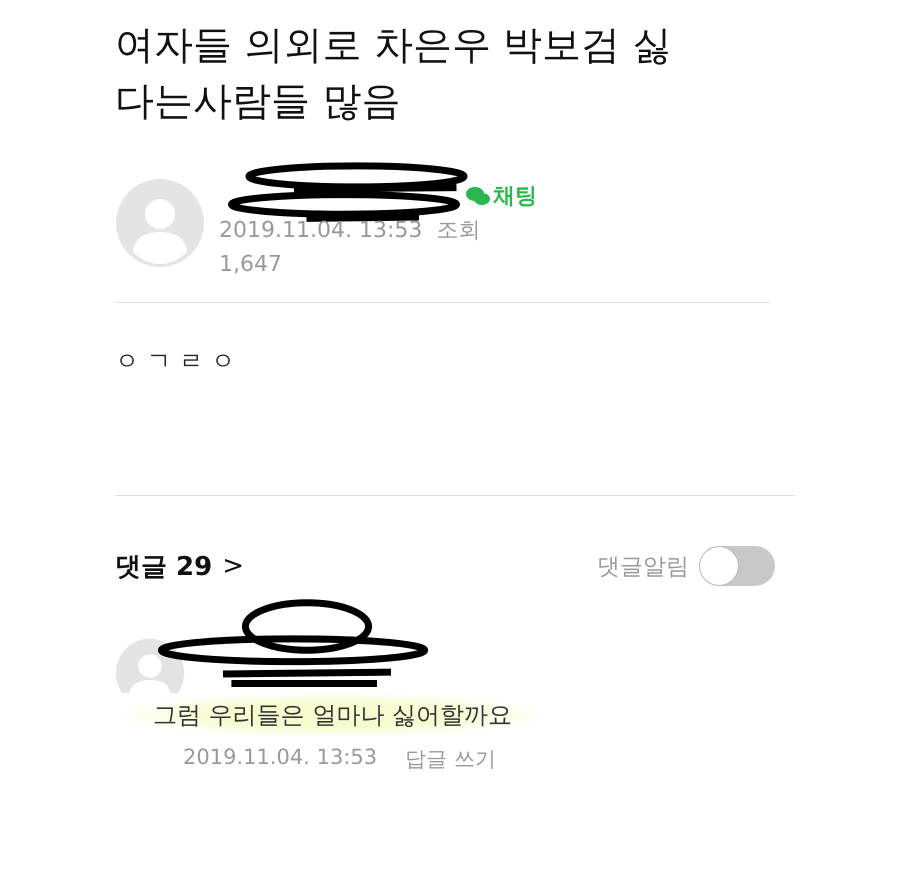 Image resolution: width=900 pixels, height=890 pixels. What do you see at coordinates (179, 361) in the screenshot?
I see `post-body: ㅇㄱㄹㅇ` at bounding box center [179, 361].